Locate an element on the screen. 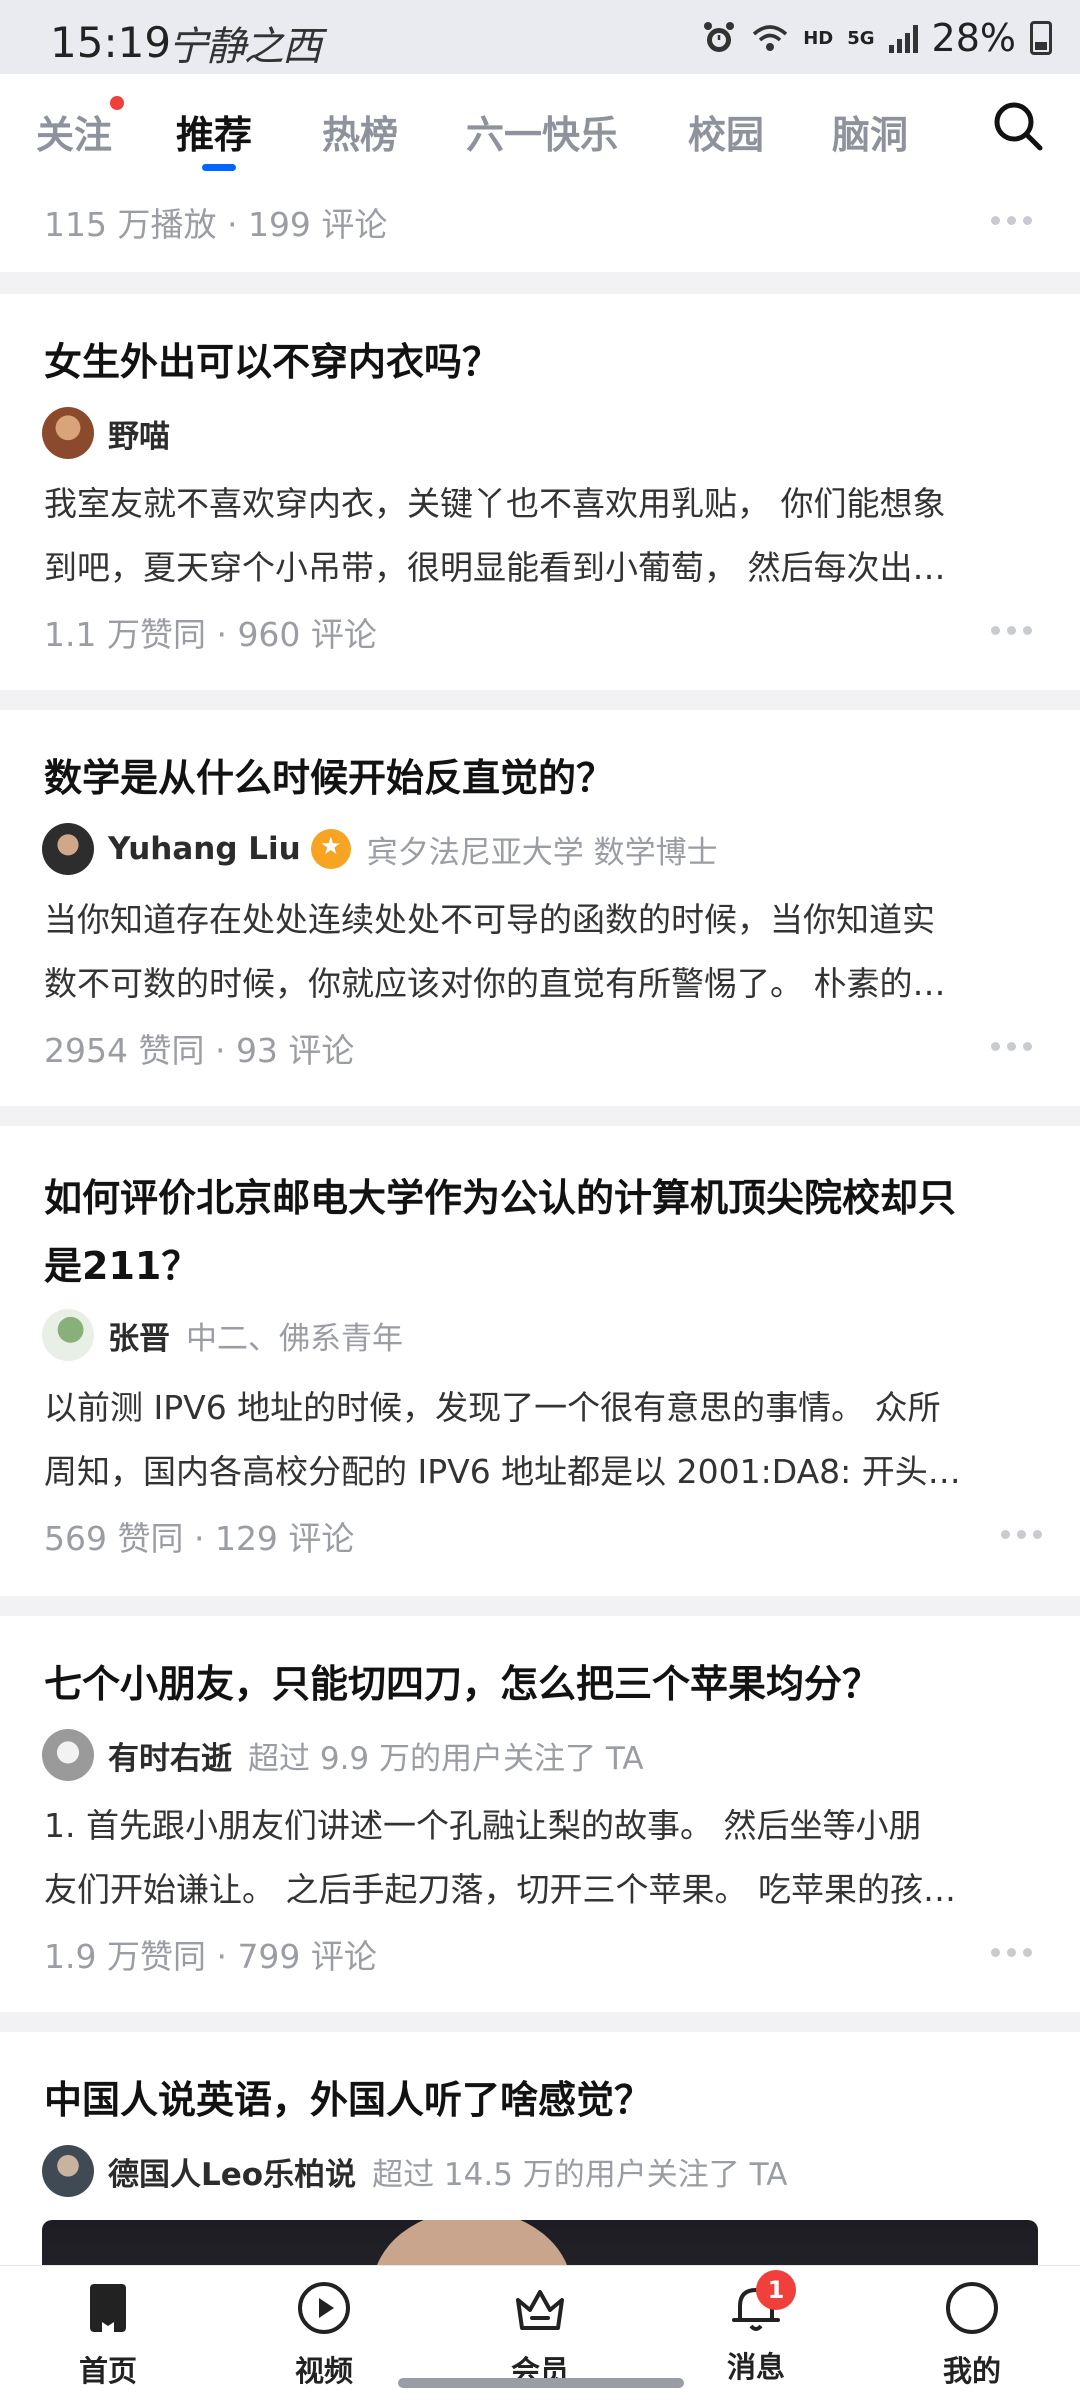  home-icon is located at coordinates (108, 2308).